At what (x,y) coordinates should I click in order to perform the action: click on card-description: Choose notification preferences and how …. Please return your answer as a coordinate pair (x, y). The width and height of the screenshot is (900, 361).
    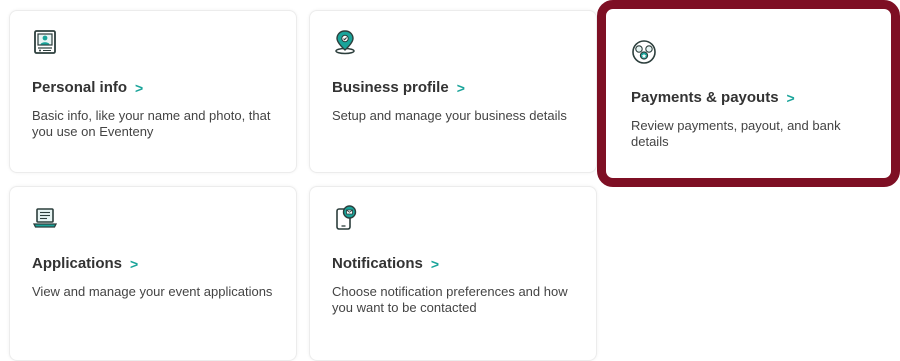
    Looking at the image, I should click on (450, 299).